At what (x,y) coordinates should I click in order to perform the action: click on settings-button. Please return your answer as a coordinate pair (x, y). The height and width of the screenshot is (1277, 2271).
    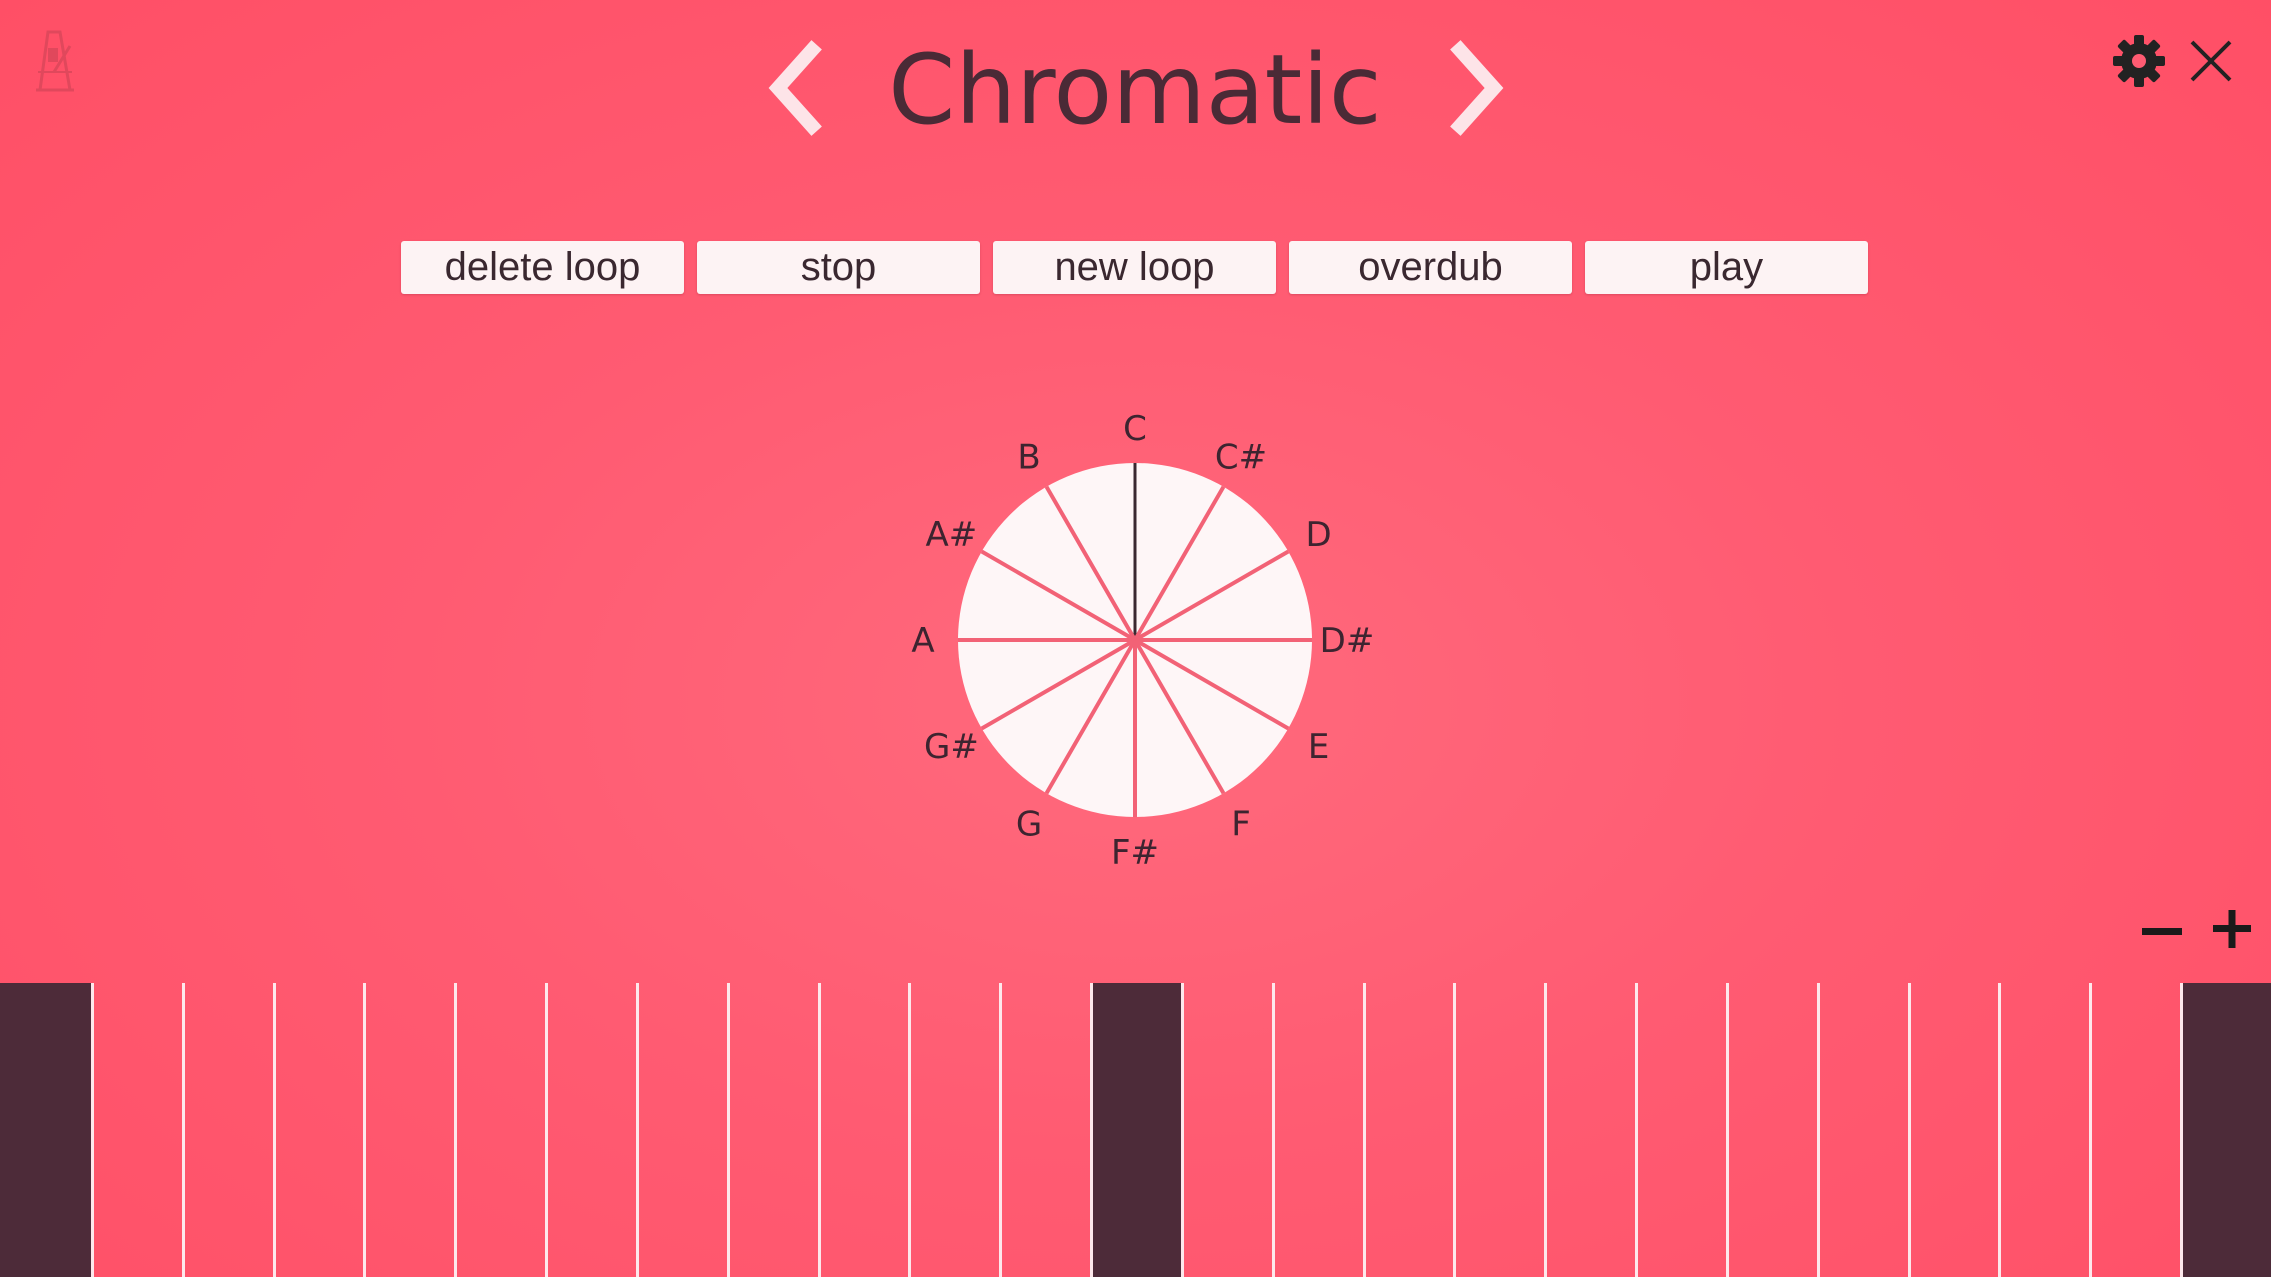
    Looking at the image, I should click on (2139, 61).